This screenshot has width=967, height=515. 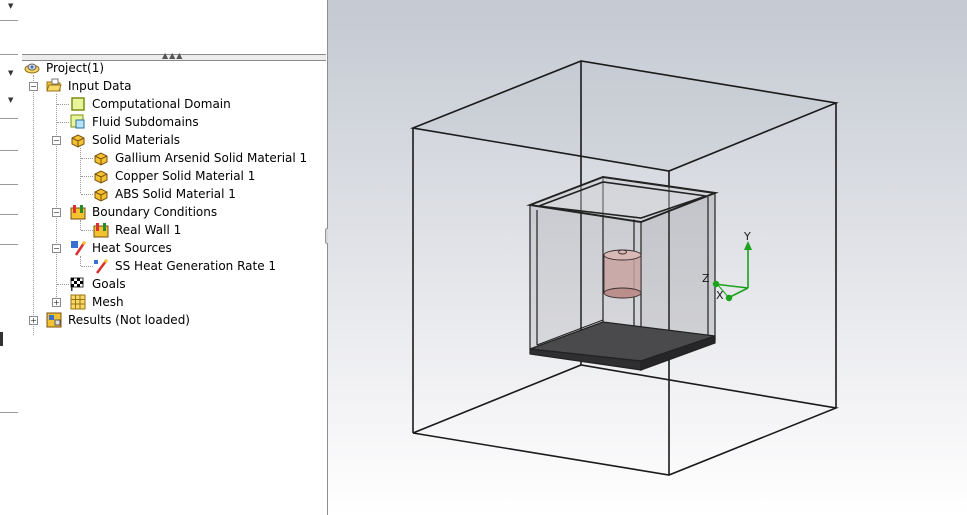 What do you see at coordinates (720, 295) in the screenshot?
I see `triad-x-label: X` at bounding box center [720, 295].